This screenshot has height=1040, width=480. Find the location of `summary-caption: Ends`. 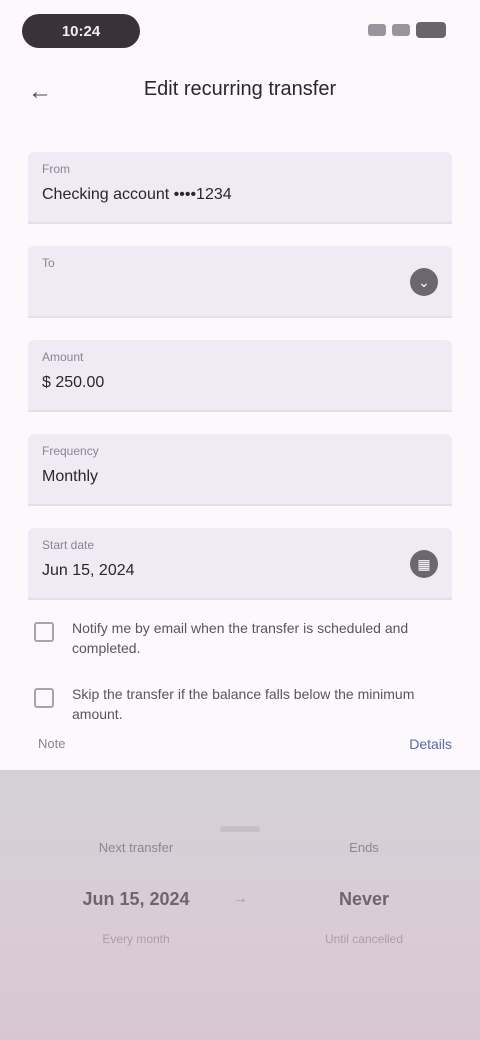

summary-caption: Ends is located at coordinates (364, 847).